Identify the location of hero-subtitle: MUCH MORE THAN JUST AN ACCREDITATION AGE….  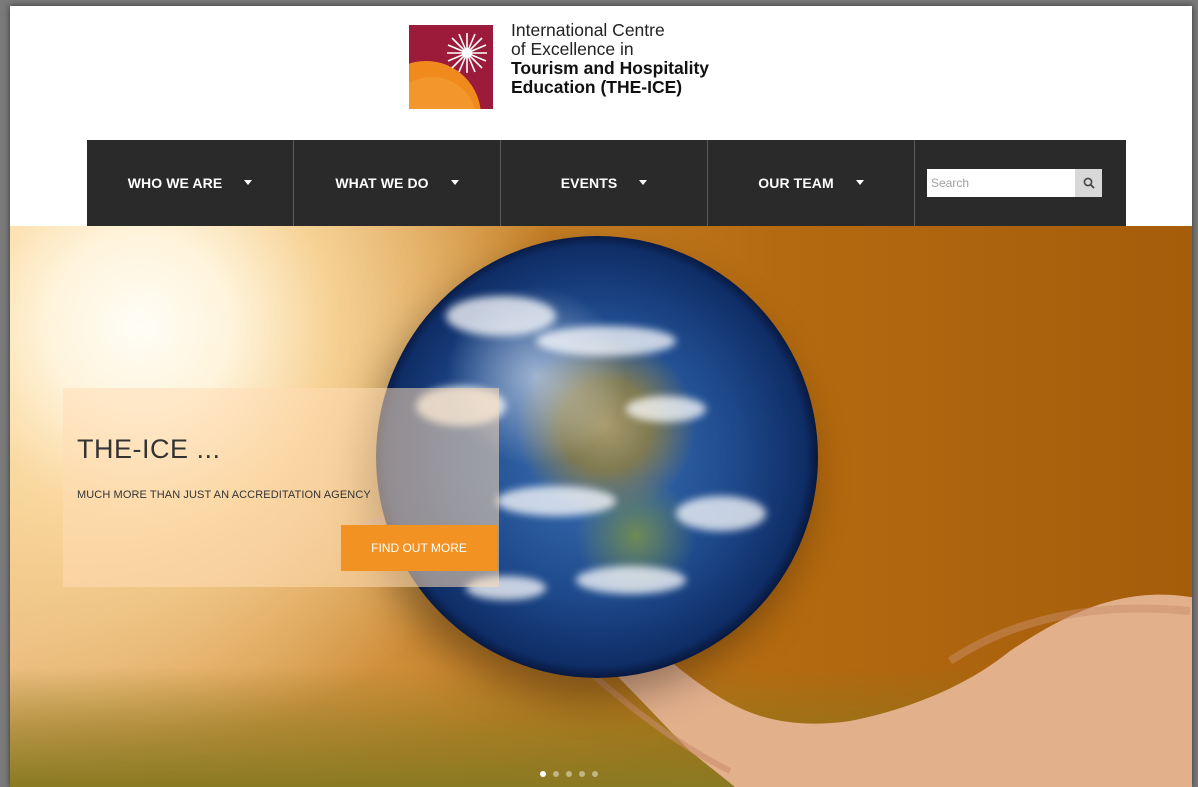
(224, 495).